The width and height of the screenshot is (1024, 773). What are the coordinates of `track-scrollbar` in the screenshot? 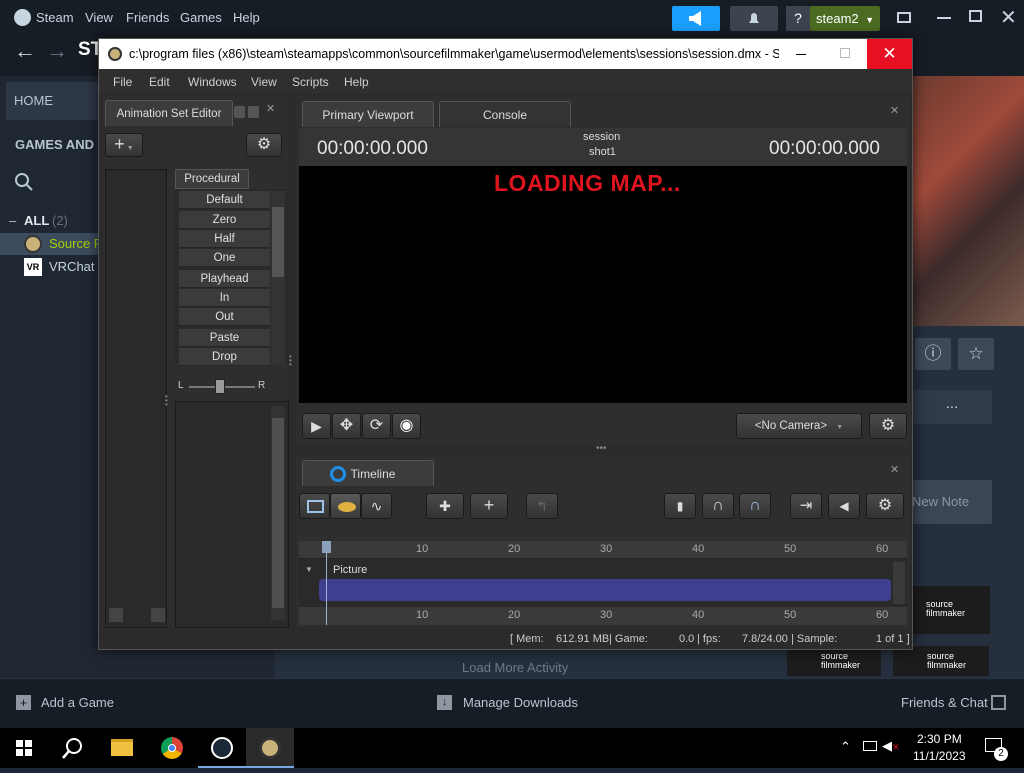 It's located at (899, 583).